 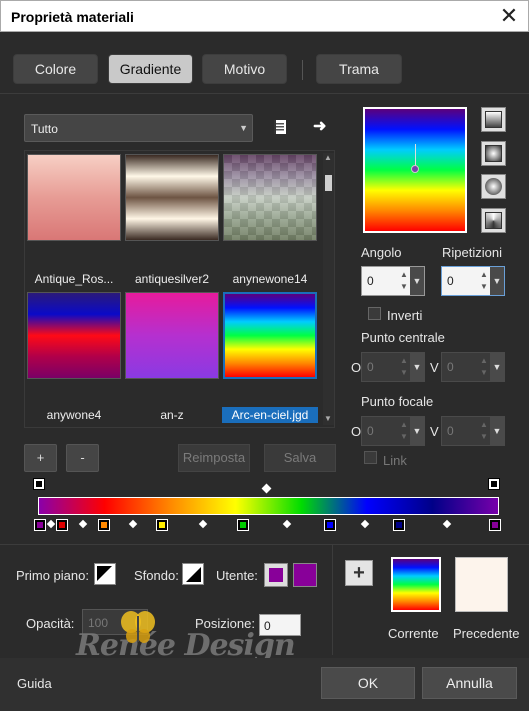 What do you see at coordinates (493, 119) in the screenshot?
I see `linear-shape-icon` at bounding box center [493, 119].